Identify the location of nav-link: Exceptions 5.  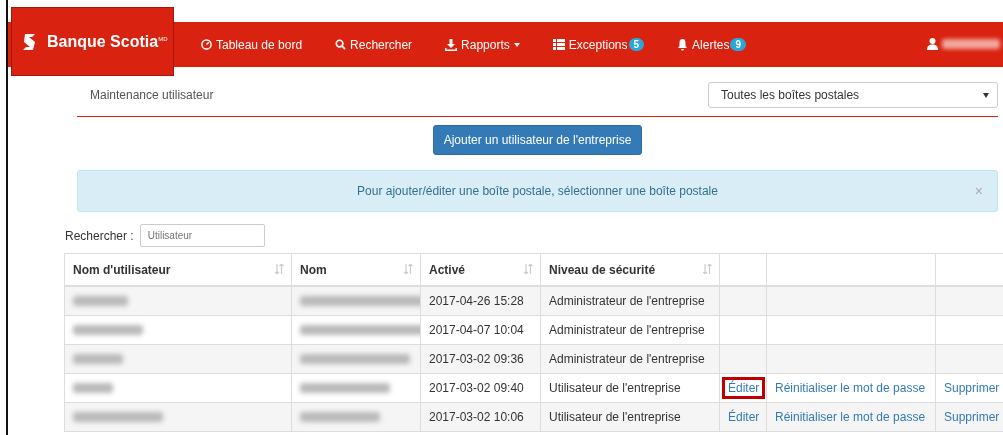
(598, 44).